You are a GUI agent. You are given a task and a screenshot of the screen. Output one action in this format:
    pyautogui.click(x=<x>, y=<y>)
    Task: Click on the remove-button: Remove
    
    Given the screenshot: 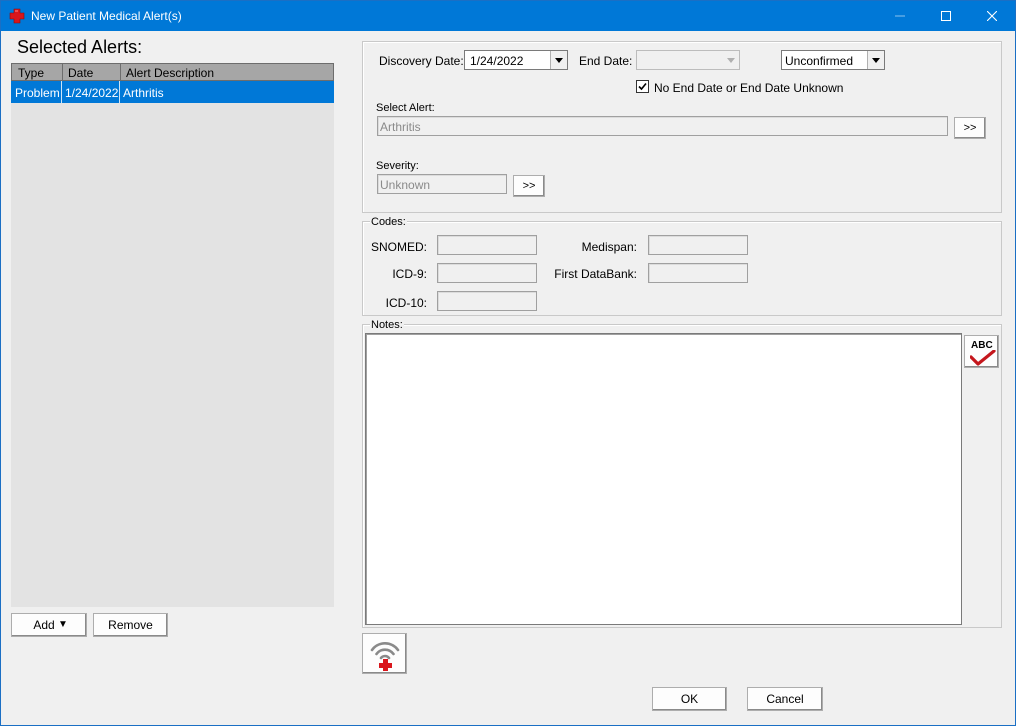 What is the action you would take?
    pyautogui.click(x=130, y=625)
    